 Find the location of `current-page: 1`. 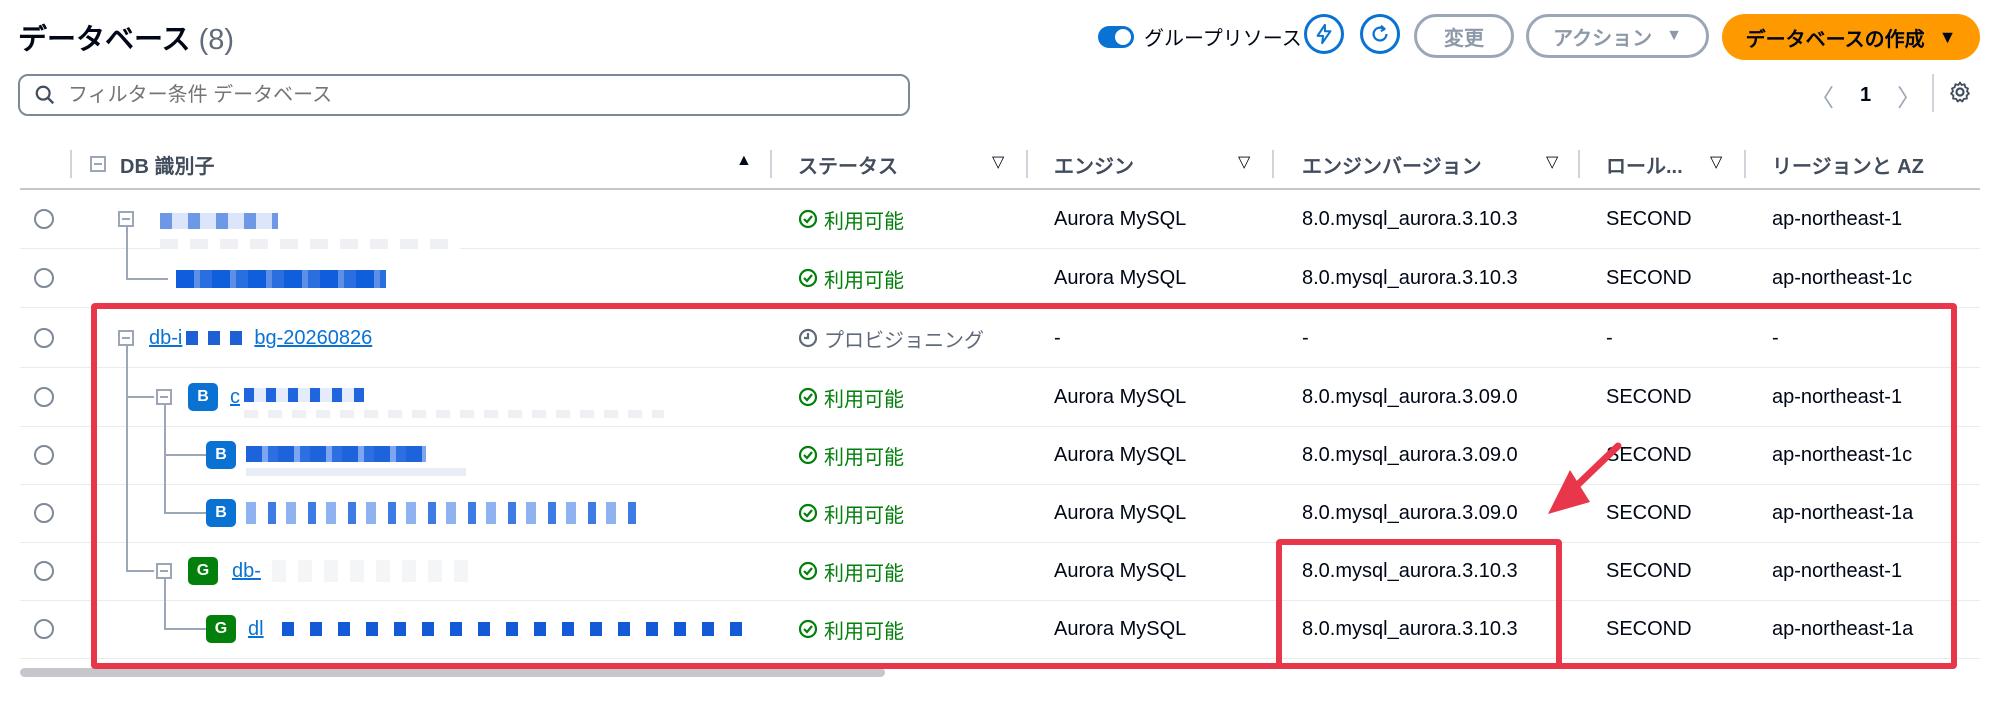

current-page: 1 is located at coordinates (1865, 95).